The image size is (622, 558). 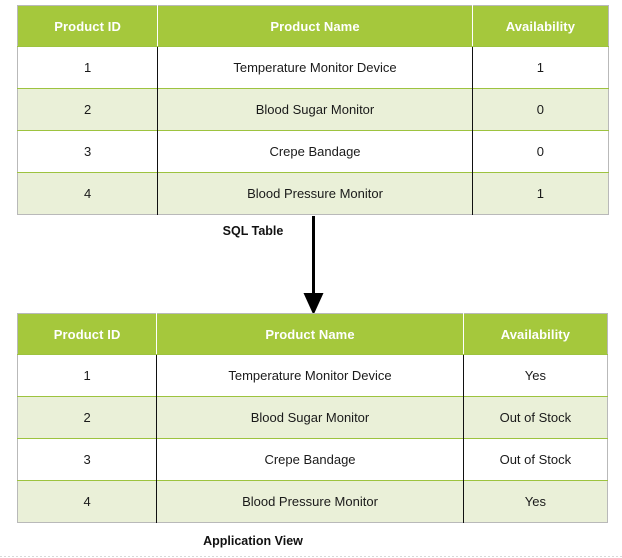 What do you see at coordinates (253, 541) in the screenshot?
I see `caption-application-view: Application View` at bounding box center [253, 541].